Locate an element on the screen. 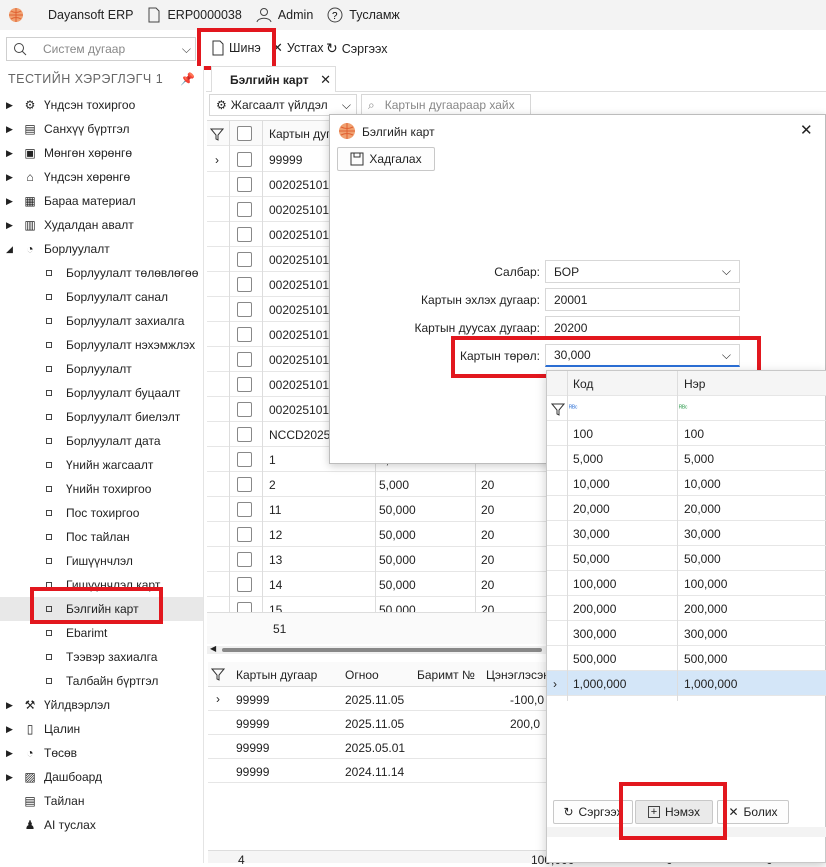 The width and height of the screenshot is (826, 867). delete-button: ✕ Устгах is located at coordinates (297, 48).